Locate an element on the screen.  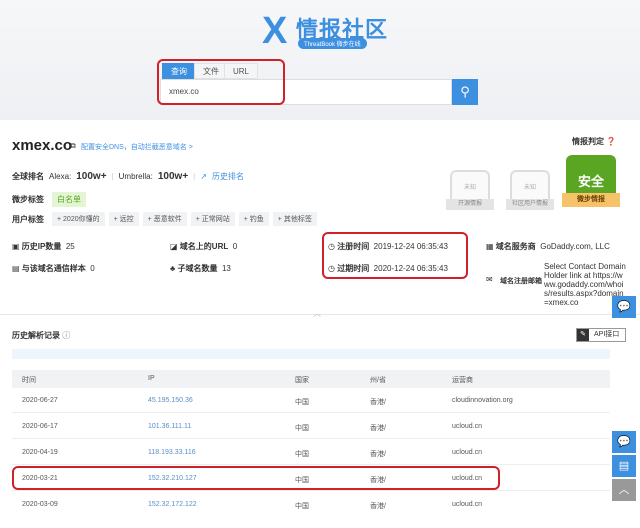
user-tag: + 其他标签 is located at coordinates (294, 219).